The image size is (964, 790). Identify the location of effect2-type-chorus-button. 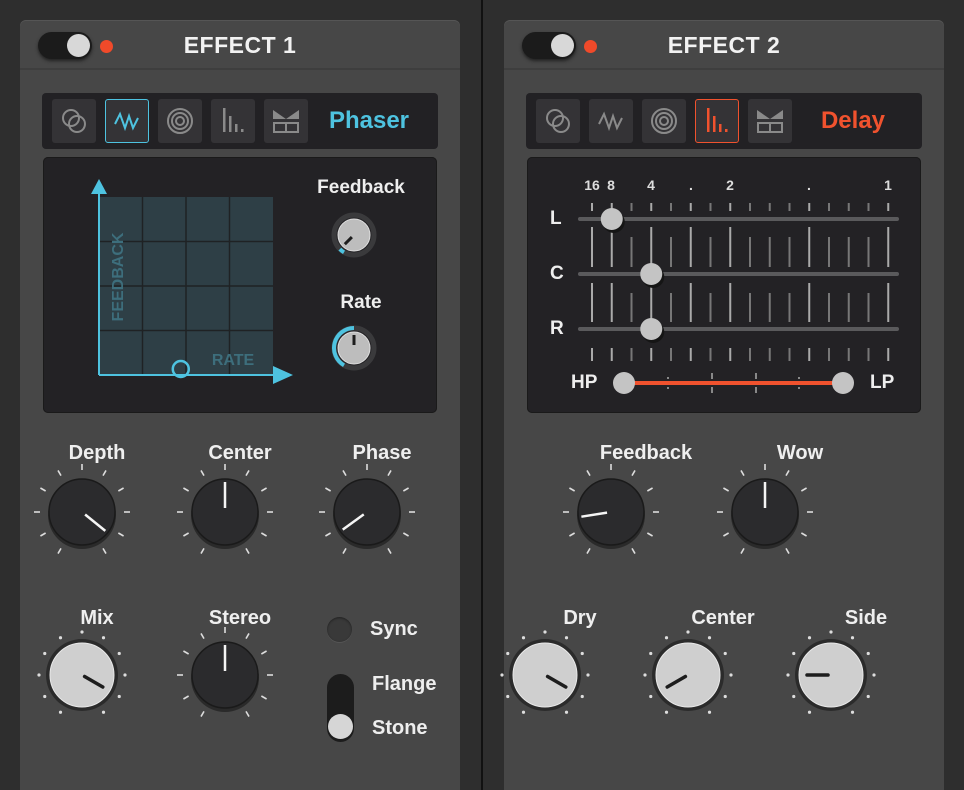
(558, 121).